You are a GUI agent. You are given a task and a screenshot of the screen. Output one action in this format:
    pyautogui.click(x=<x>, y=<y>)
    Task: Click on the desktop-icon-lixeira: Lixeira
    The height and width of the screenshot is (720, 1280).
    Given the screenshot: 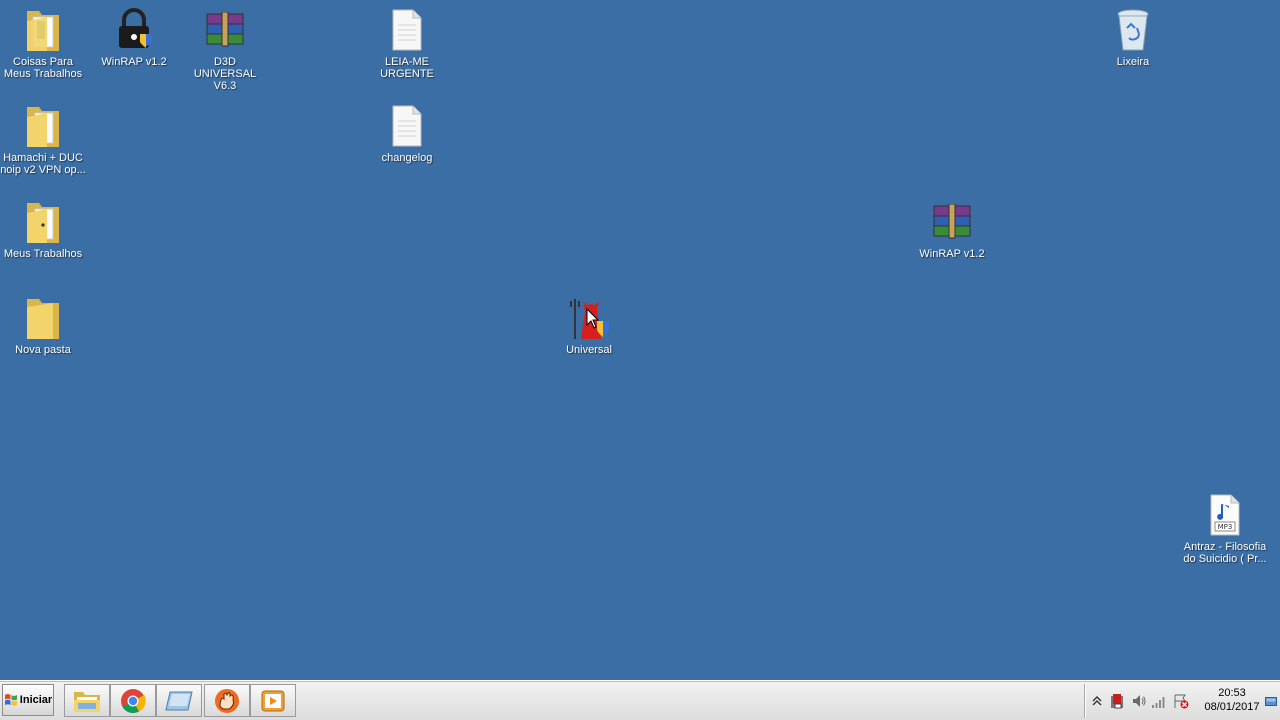 What is the action you would take?
    pyautogui.click(x=1133, y=37)
    